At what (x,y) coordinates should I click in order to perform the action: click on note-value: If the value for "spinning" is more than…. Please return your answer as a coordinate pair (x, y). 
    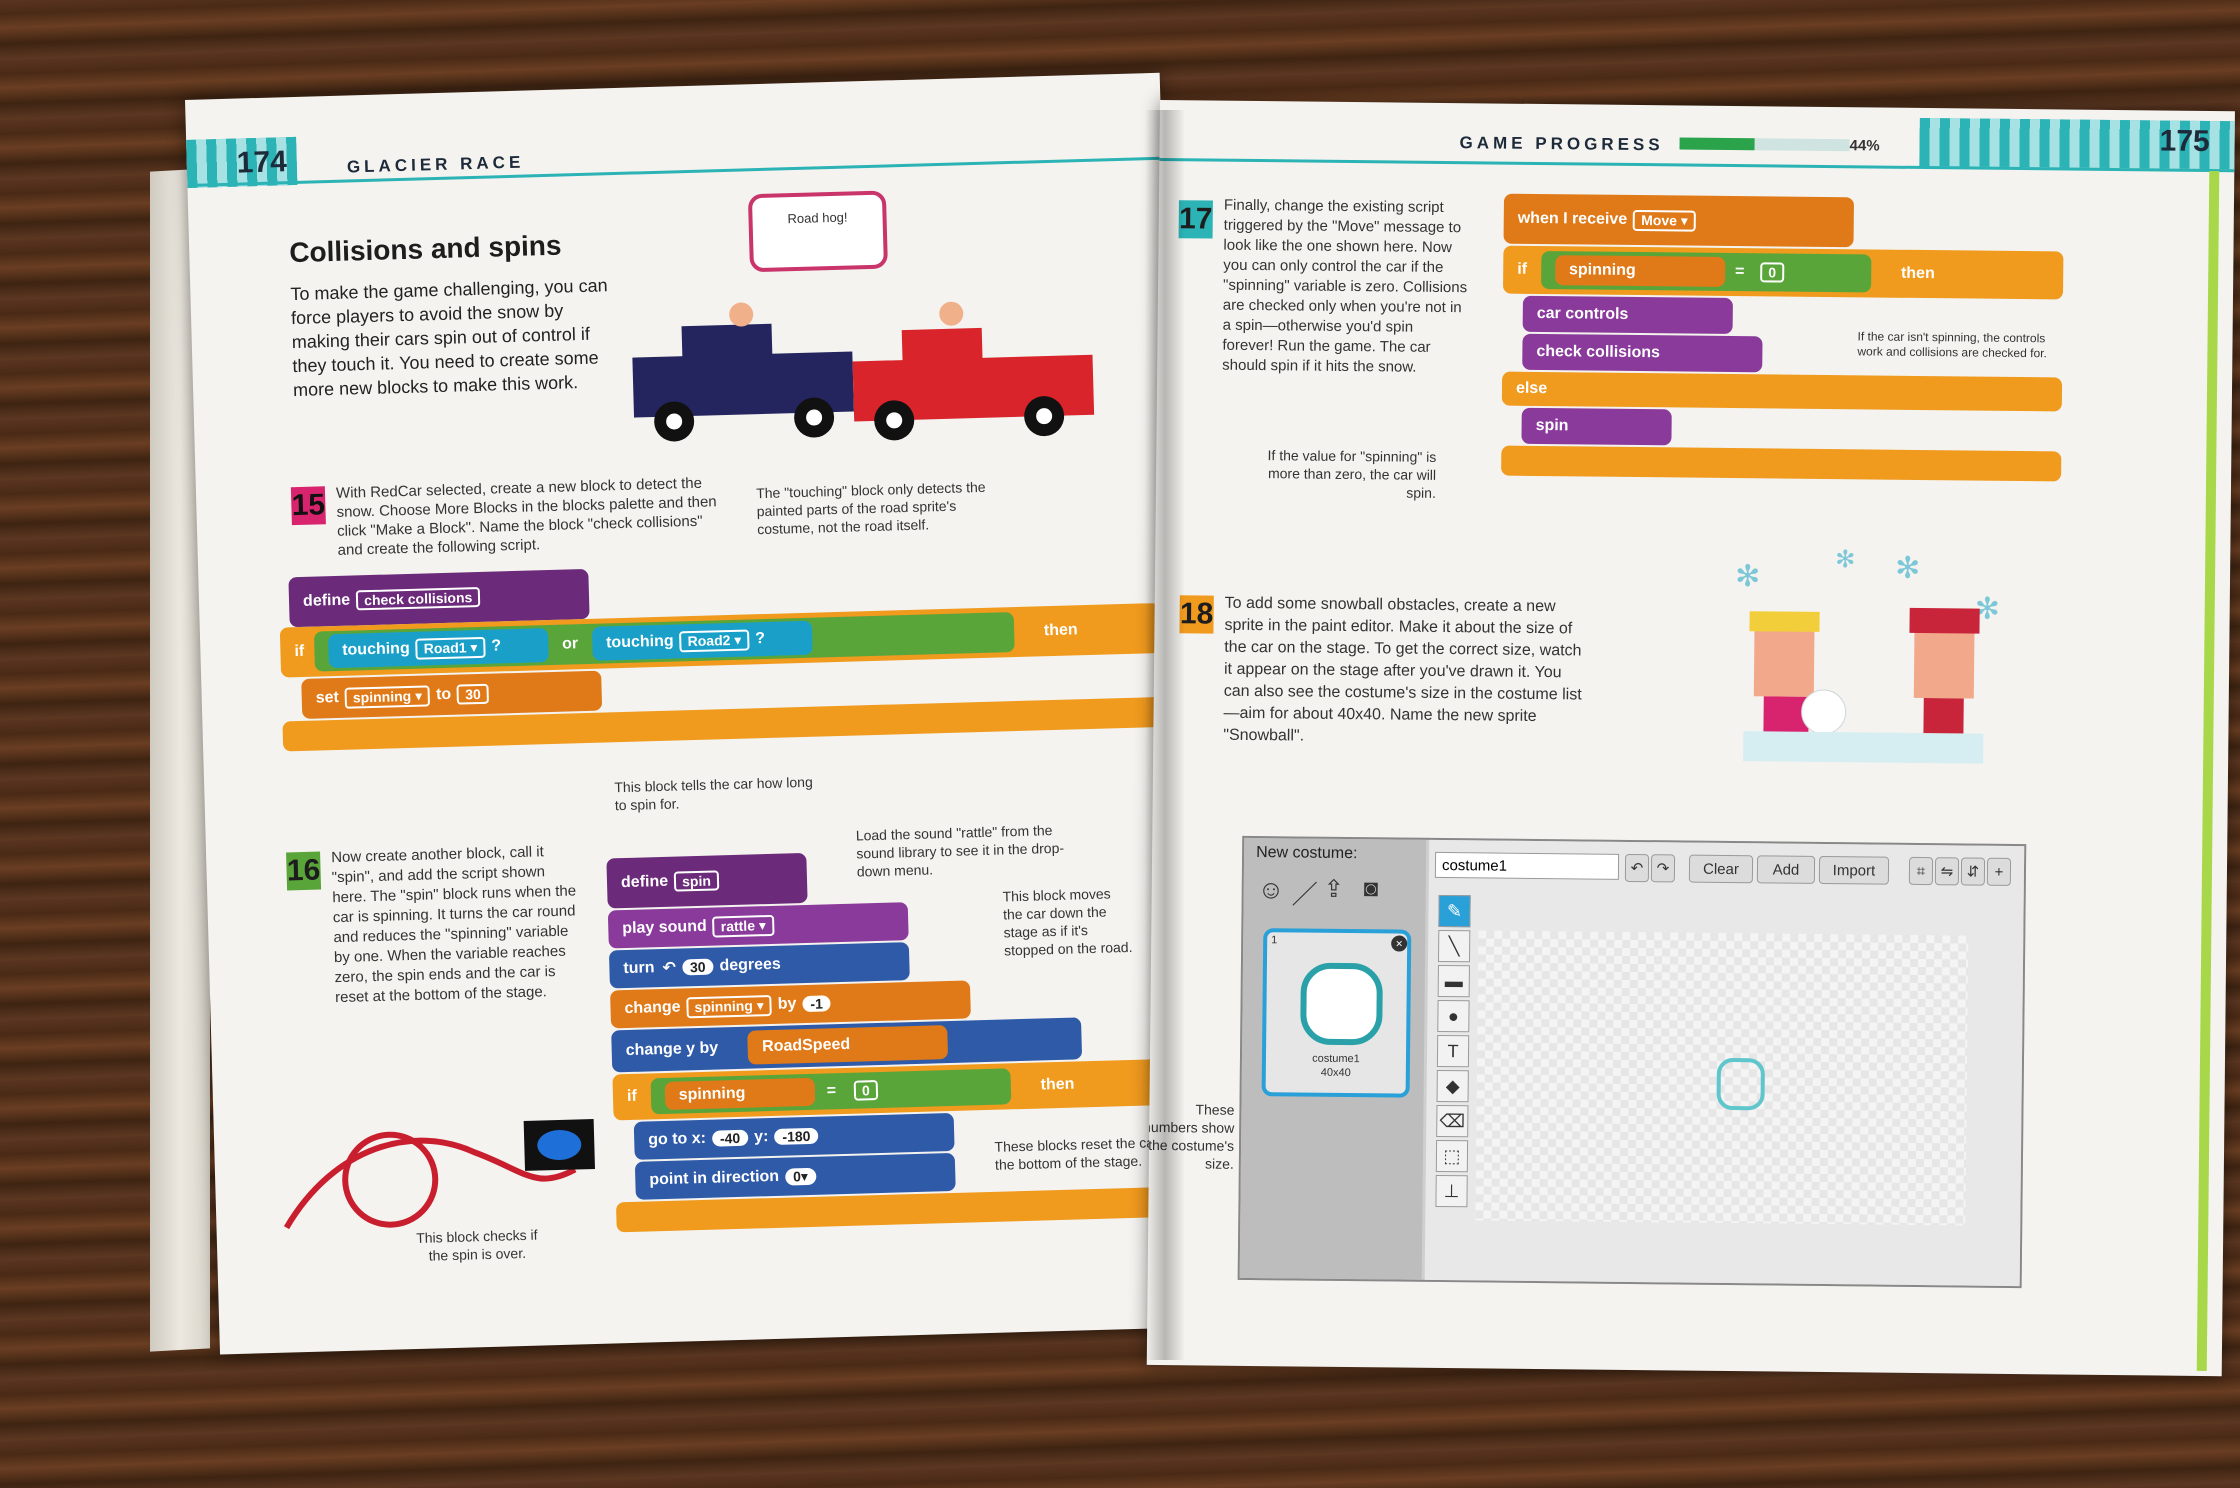
    Looking at the image, I should click on (1352, 474).